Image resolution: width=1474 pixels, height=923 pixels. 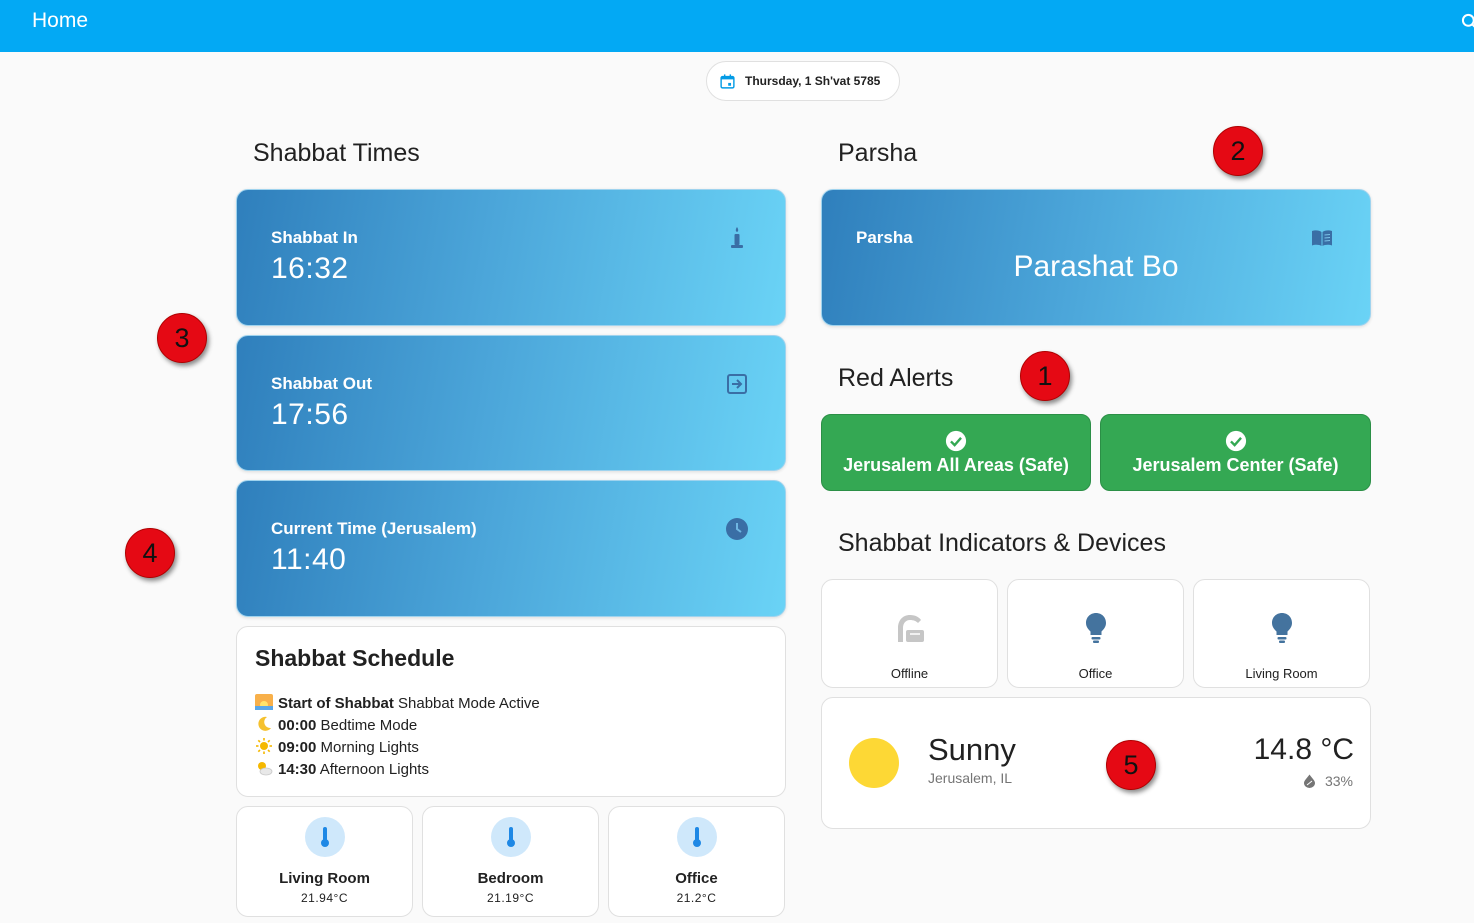 I want to click on shabbat-out-label: Shabbat Out, so click(x=322, y=383).